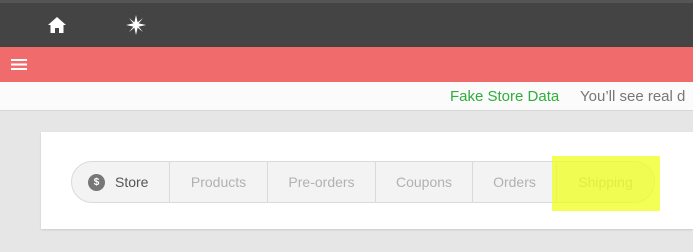 This screenshot has height=252, width=693. What do you see at coordinates (219, 182) in the screenshot?
I see `tab-products: Products` at bounding box center [219, 182].